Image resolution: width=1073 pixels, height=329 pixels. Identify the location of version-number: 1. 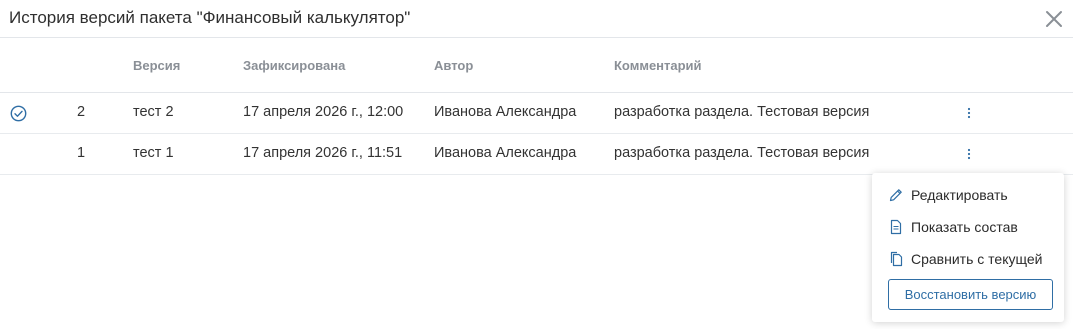
(81, 153).